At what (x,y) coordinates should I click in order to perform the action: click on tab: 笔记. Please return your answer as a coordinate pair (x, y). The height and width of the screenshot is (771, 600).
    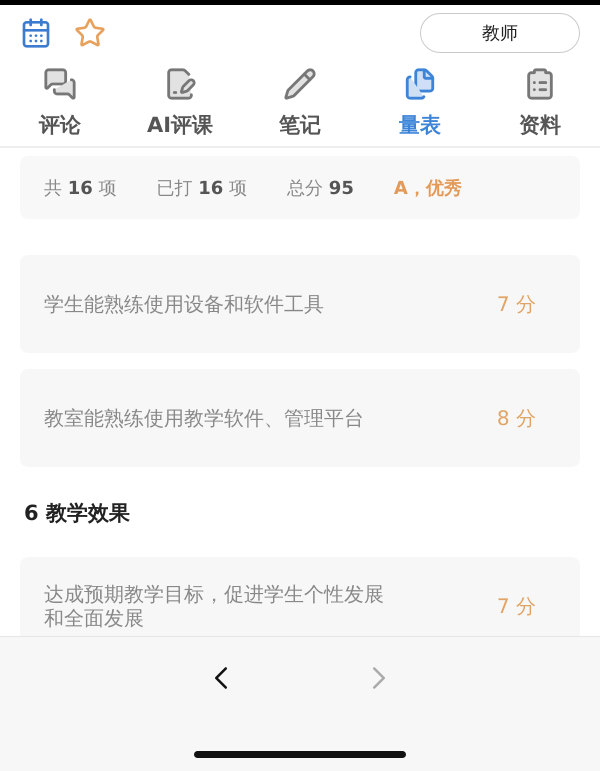
    Looking at the image, I should click on (300, 103).